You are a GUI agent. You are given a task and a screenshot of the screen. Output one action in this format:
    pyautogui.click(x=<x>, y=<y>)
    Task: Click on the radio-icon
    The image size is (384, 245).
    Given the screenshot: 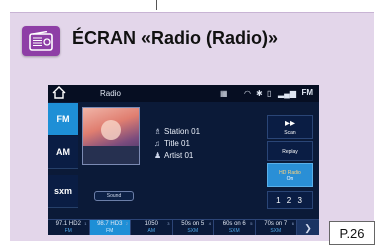 What is the action you would take?
    pyautogui.click(x=41, y=41)
    